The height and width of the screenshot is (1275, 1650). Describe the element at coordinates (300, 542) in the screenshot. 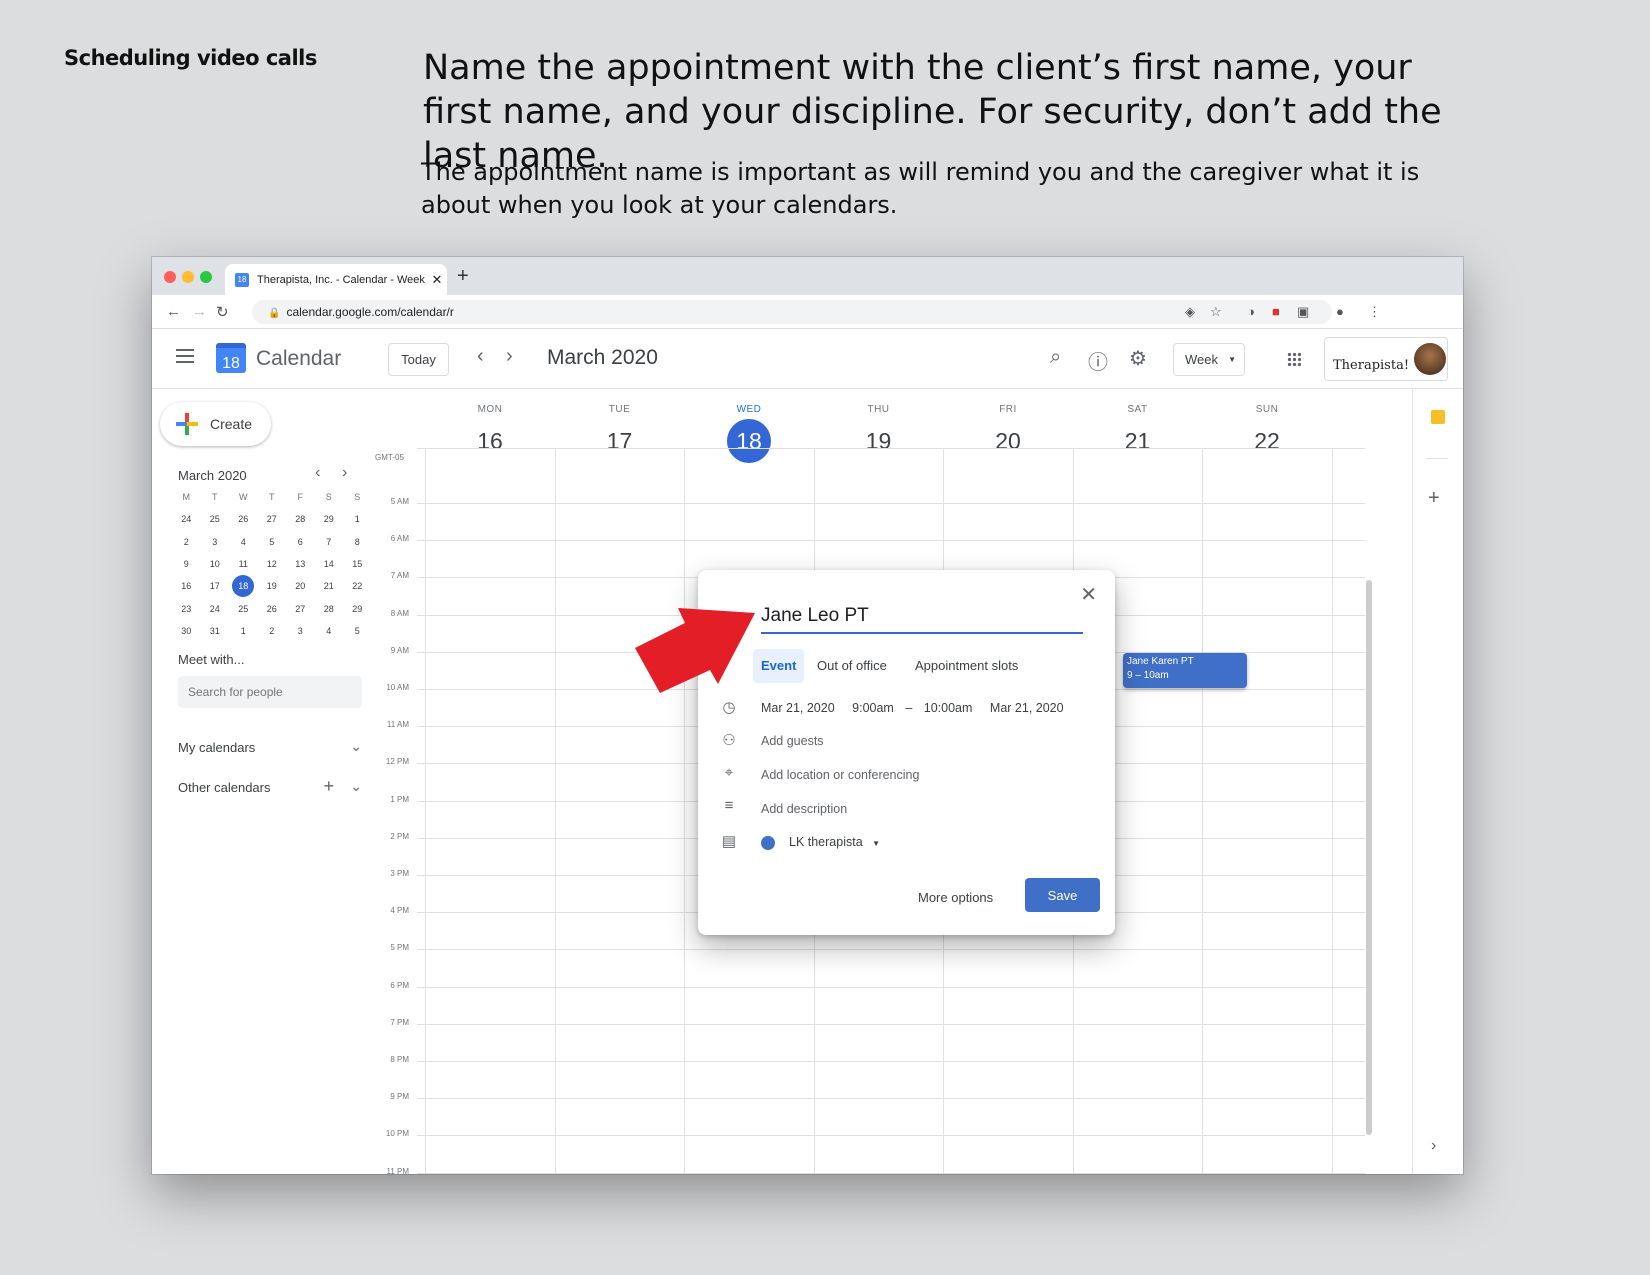

I see `mini-day: 6` at that location.